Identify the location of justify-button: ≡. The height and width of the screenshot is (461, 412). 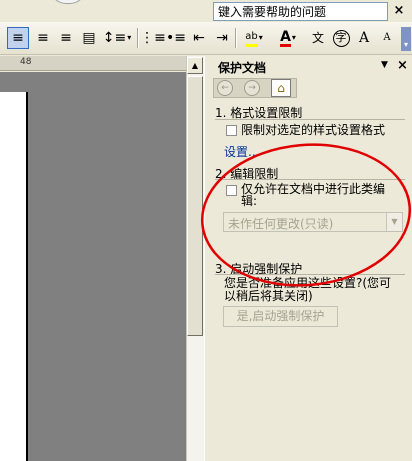
(18, 38).